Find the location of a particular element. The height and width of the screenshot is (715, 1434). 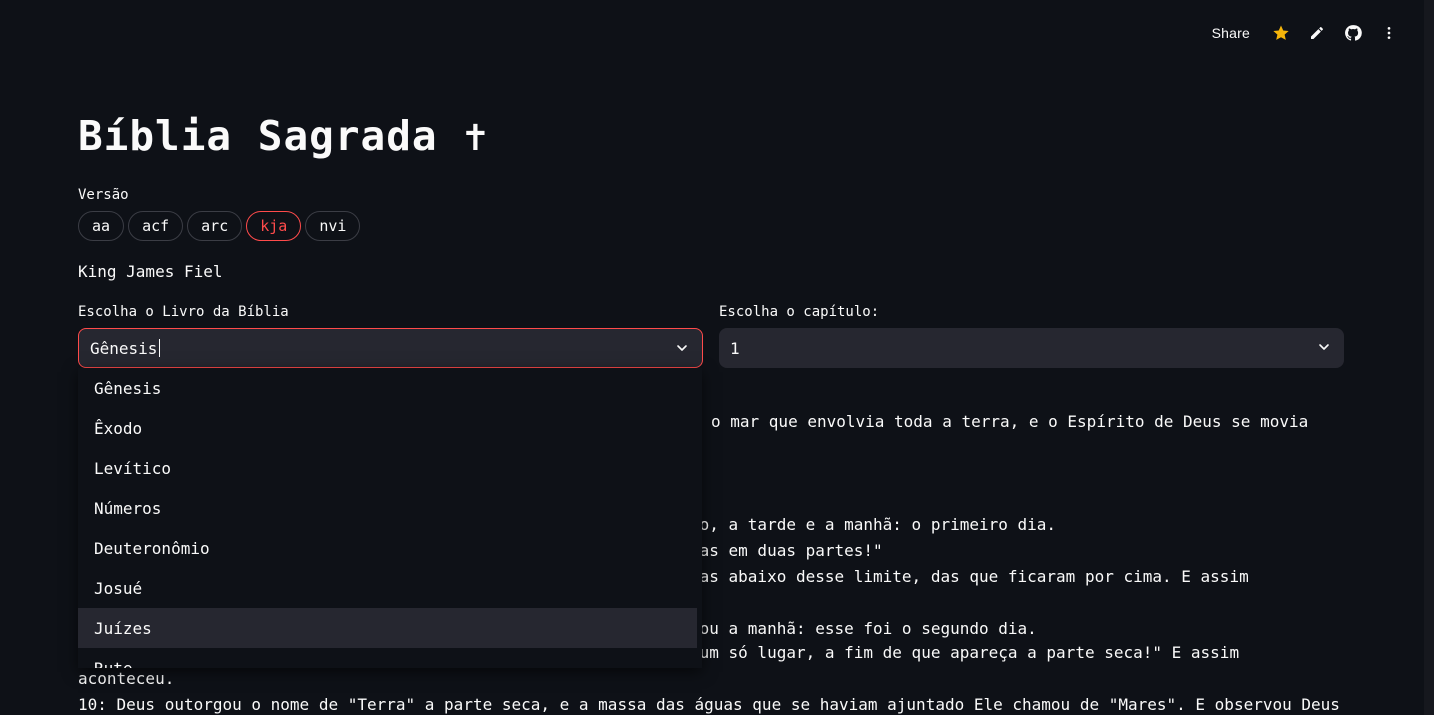

chapter-select: 1 is located at coordinates (1031, 348).